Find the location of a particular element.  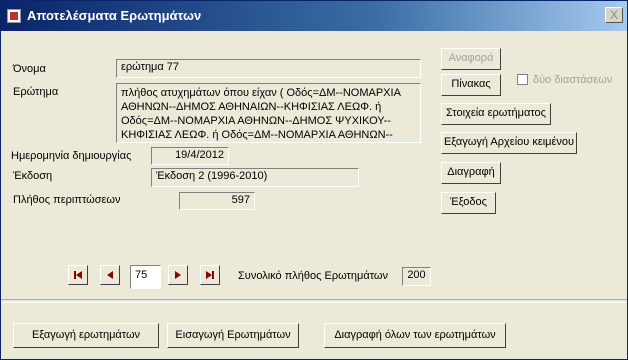

total-queries-field: 200 is located at coordinates (416, 276).